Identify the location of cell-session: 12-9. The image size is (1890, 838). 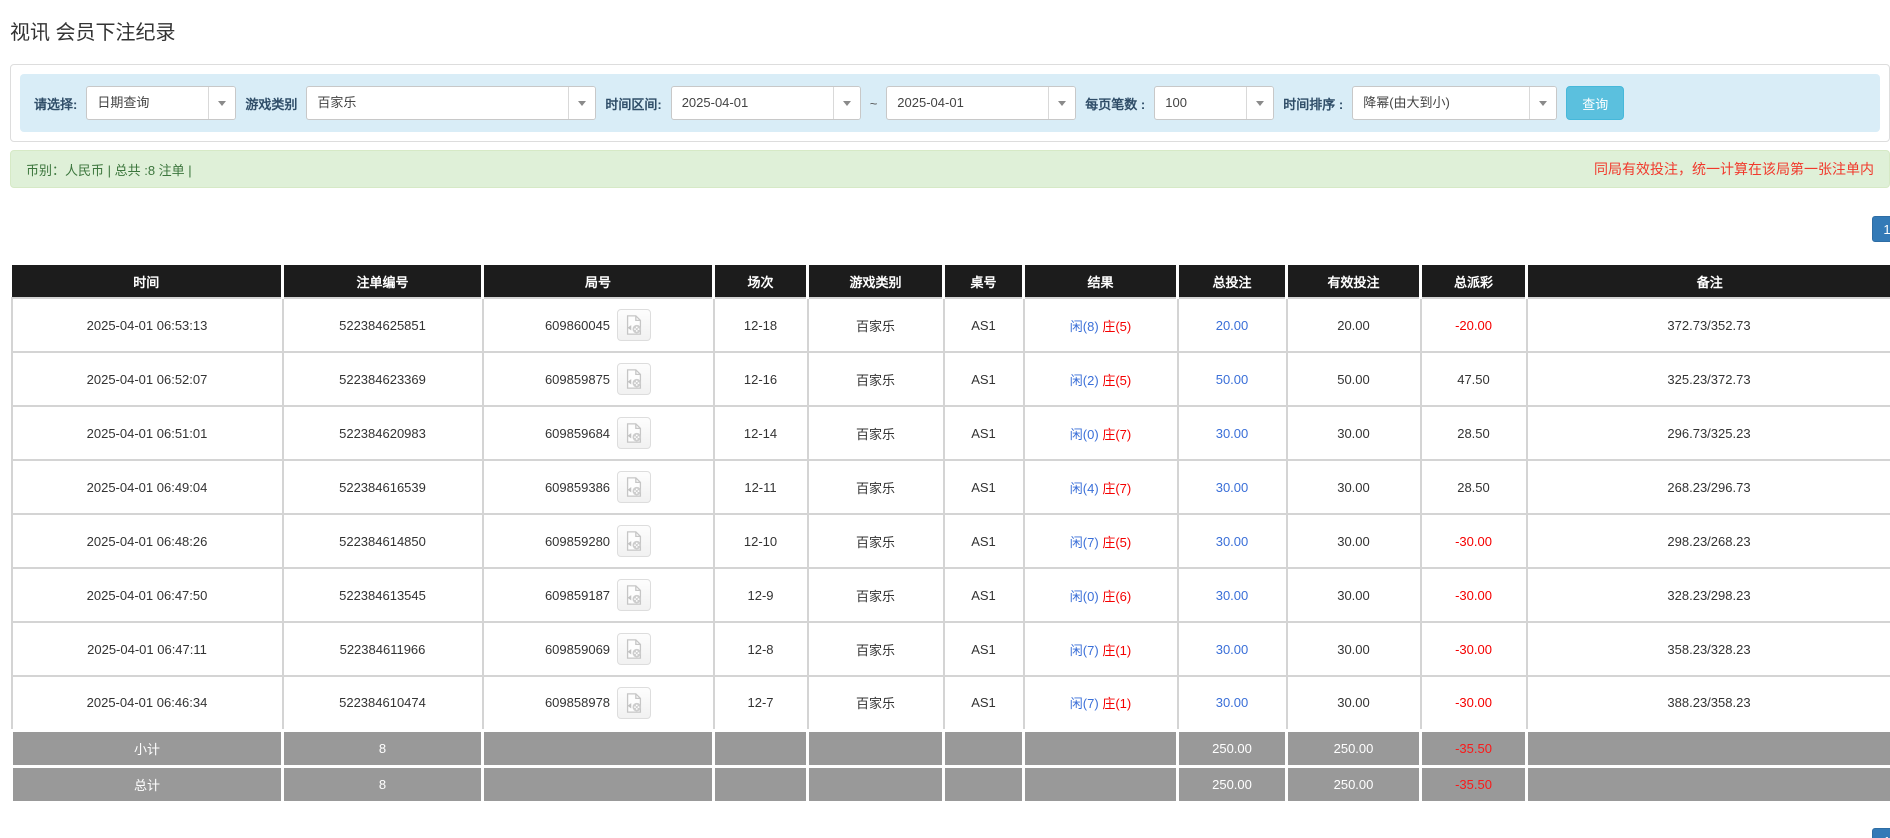
(760, 595).